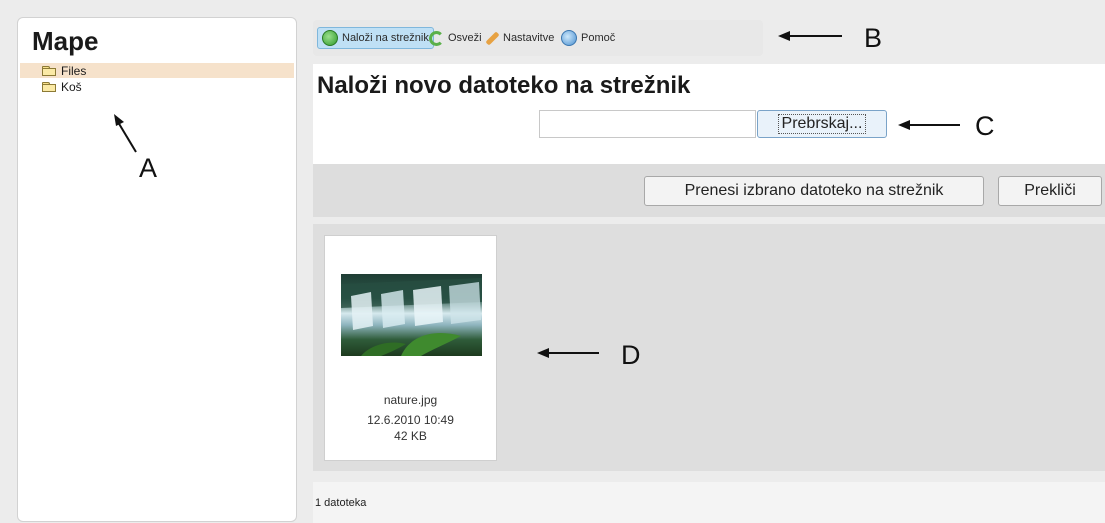 The image size is (1105, 523). What do you see at coordinates (873, 38) in the screenshot?
I see `annotation-letter-b: B` at bounding box center [873, 38].